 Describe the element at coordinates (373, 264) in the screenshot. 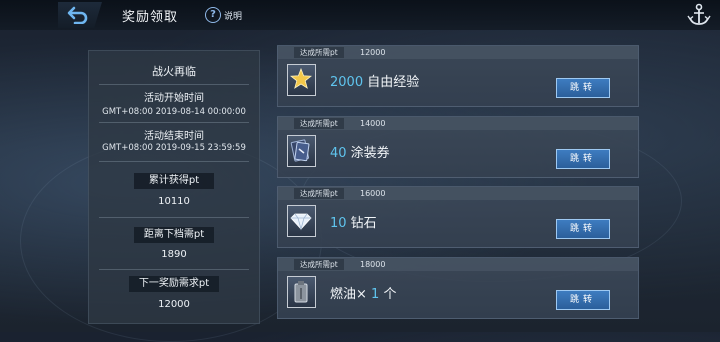

I see `required-pt-value: 18000` at that location.